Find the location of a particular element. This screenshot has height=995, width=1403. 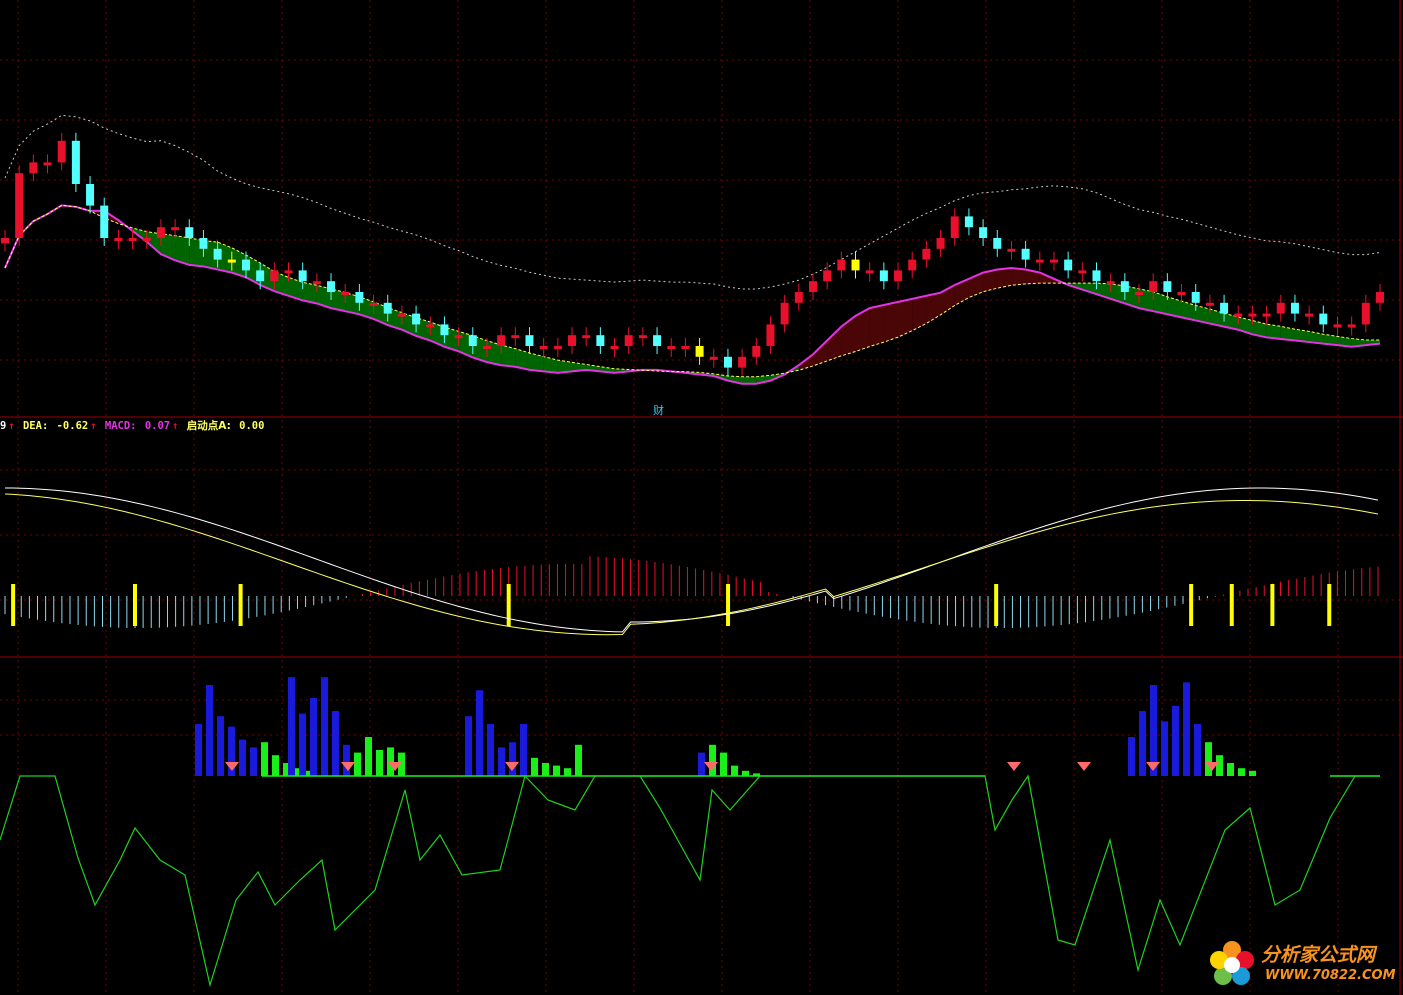

watermark: 分析家公式网 WWW.70822.COM is located at coordinates (1302, 964).